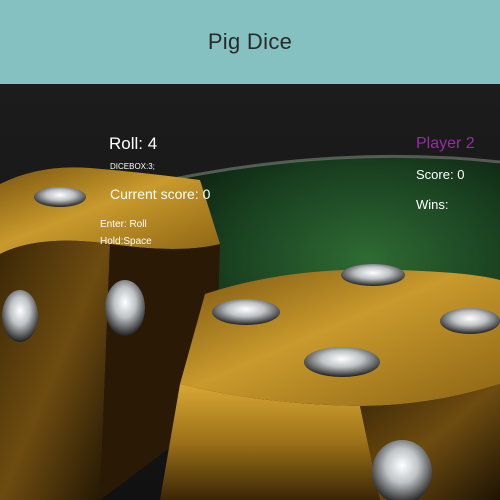  I want to click on hold-key-hint: Hold:Space, so click(126, 241).